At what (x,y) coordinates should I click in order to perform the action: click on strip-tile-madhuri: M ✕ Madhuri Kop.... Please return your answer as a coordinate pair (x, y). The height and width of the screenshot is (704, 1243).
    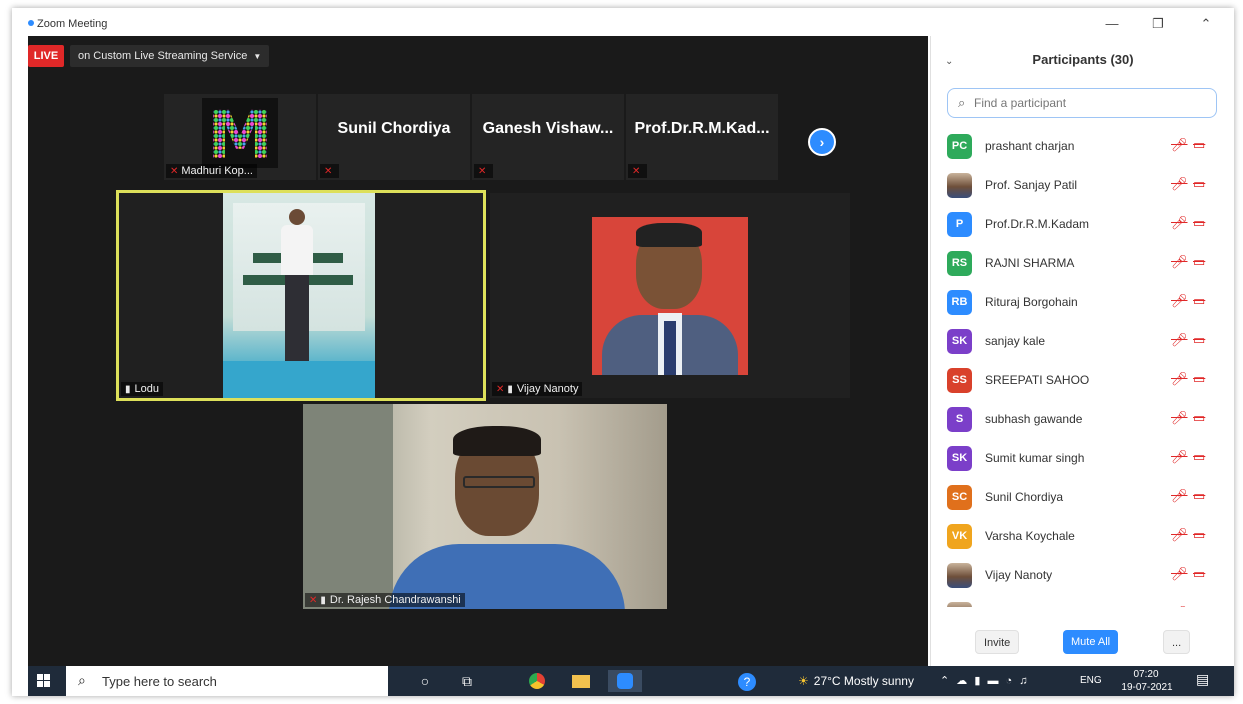
    Looking at the image, I should click on (240, 137).